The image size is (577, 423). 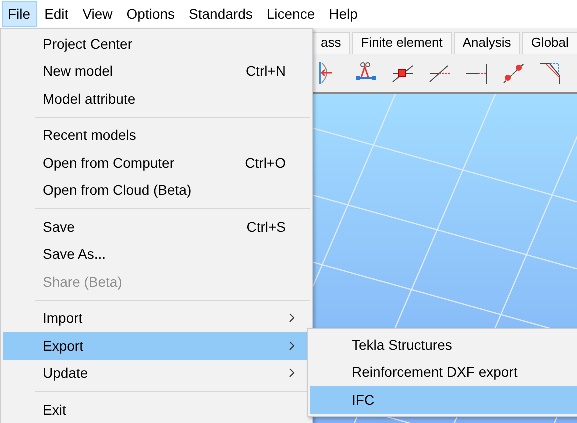 I want to click on menu-bar-item: File, so click(x=19, y=14).